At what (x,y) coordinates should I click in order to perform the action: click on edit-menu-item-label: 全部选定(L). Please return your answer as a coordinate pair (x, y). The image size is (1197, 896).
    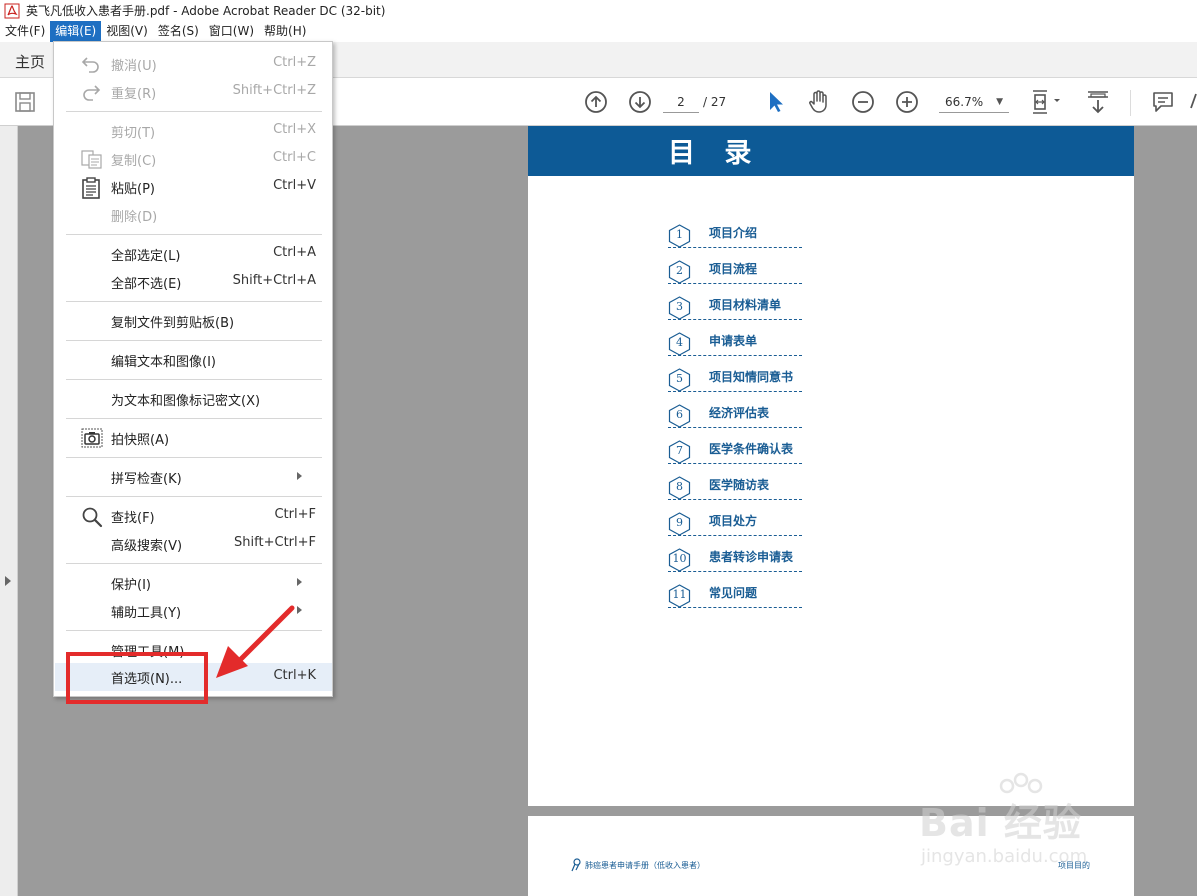
    Looking at the image, I should click on (146, 256).